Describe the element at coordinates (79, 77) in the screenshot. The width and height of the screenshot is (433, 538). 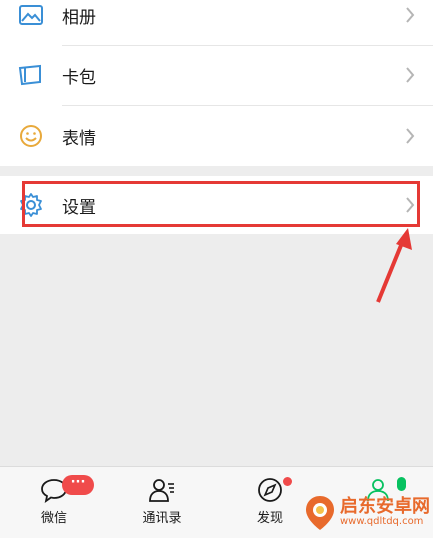
I see `menu-item-label: 卡包` at that location.